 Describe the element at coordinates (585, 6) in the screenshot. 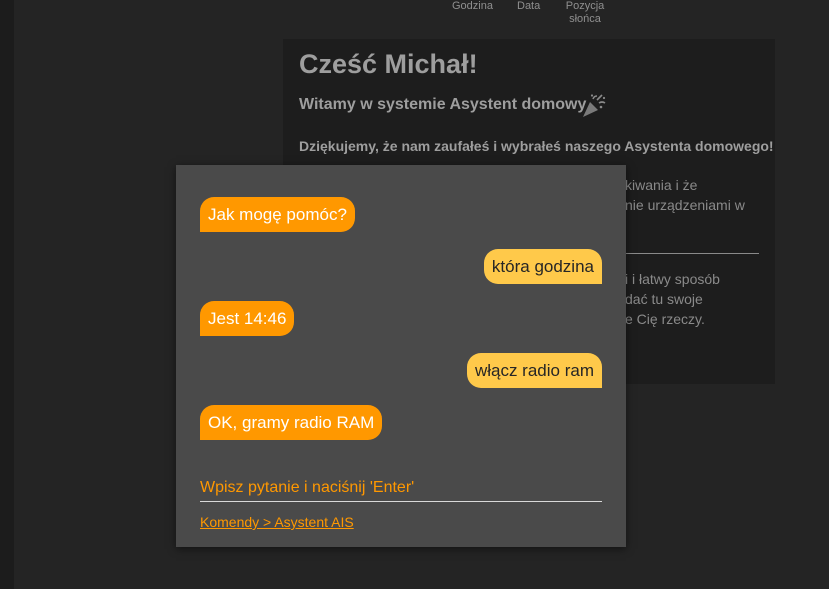

I see `sun-position-label-line1: Pozycja` at that location.